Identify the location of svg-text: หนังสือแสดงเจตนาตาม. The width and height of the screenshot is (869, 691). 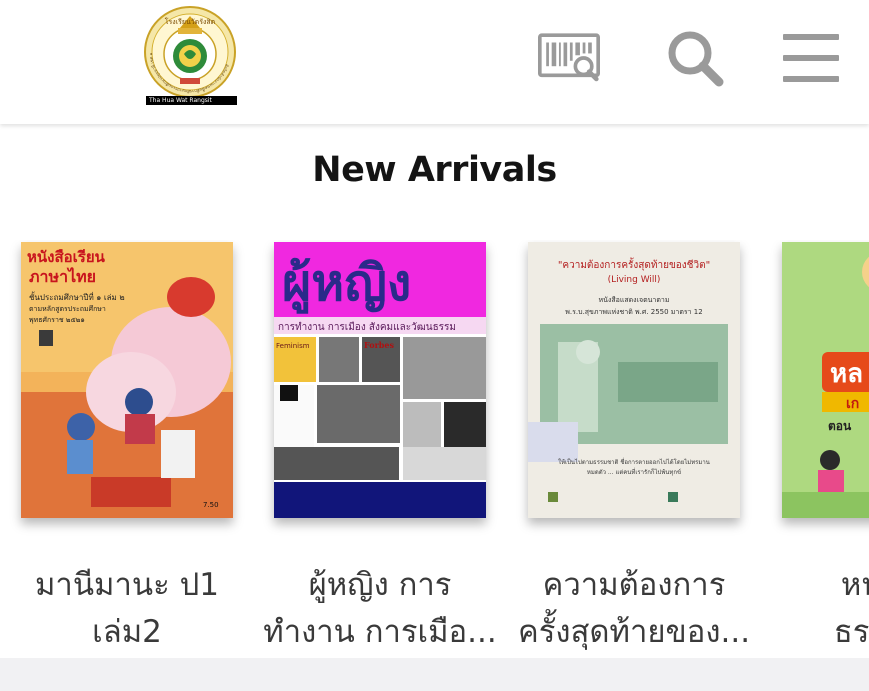
(634, 300).